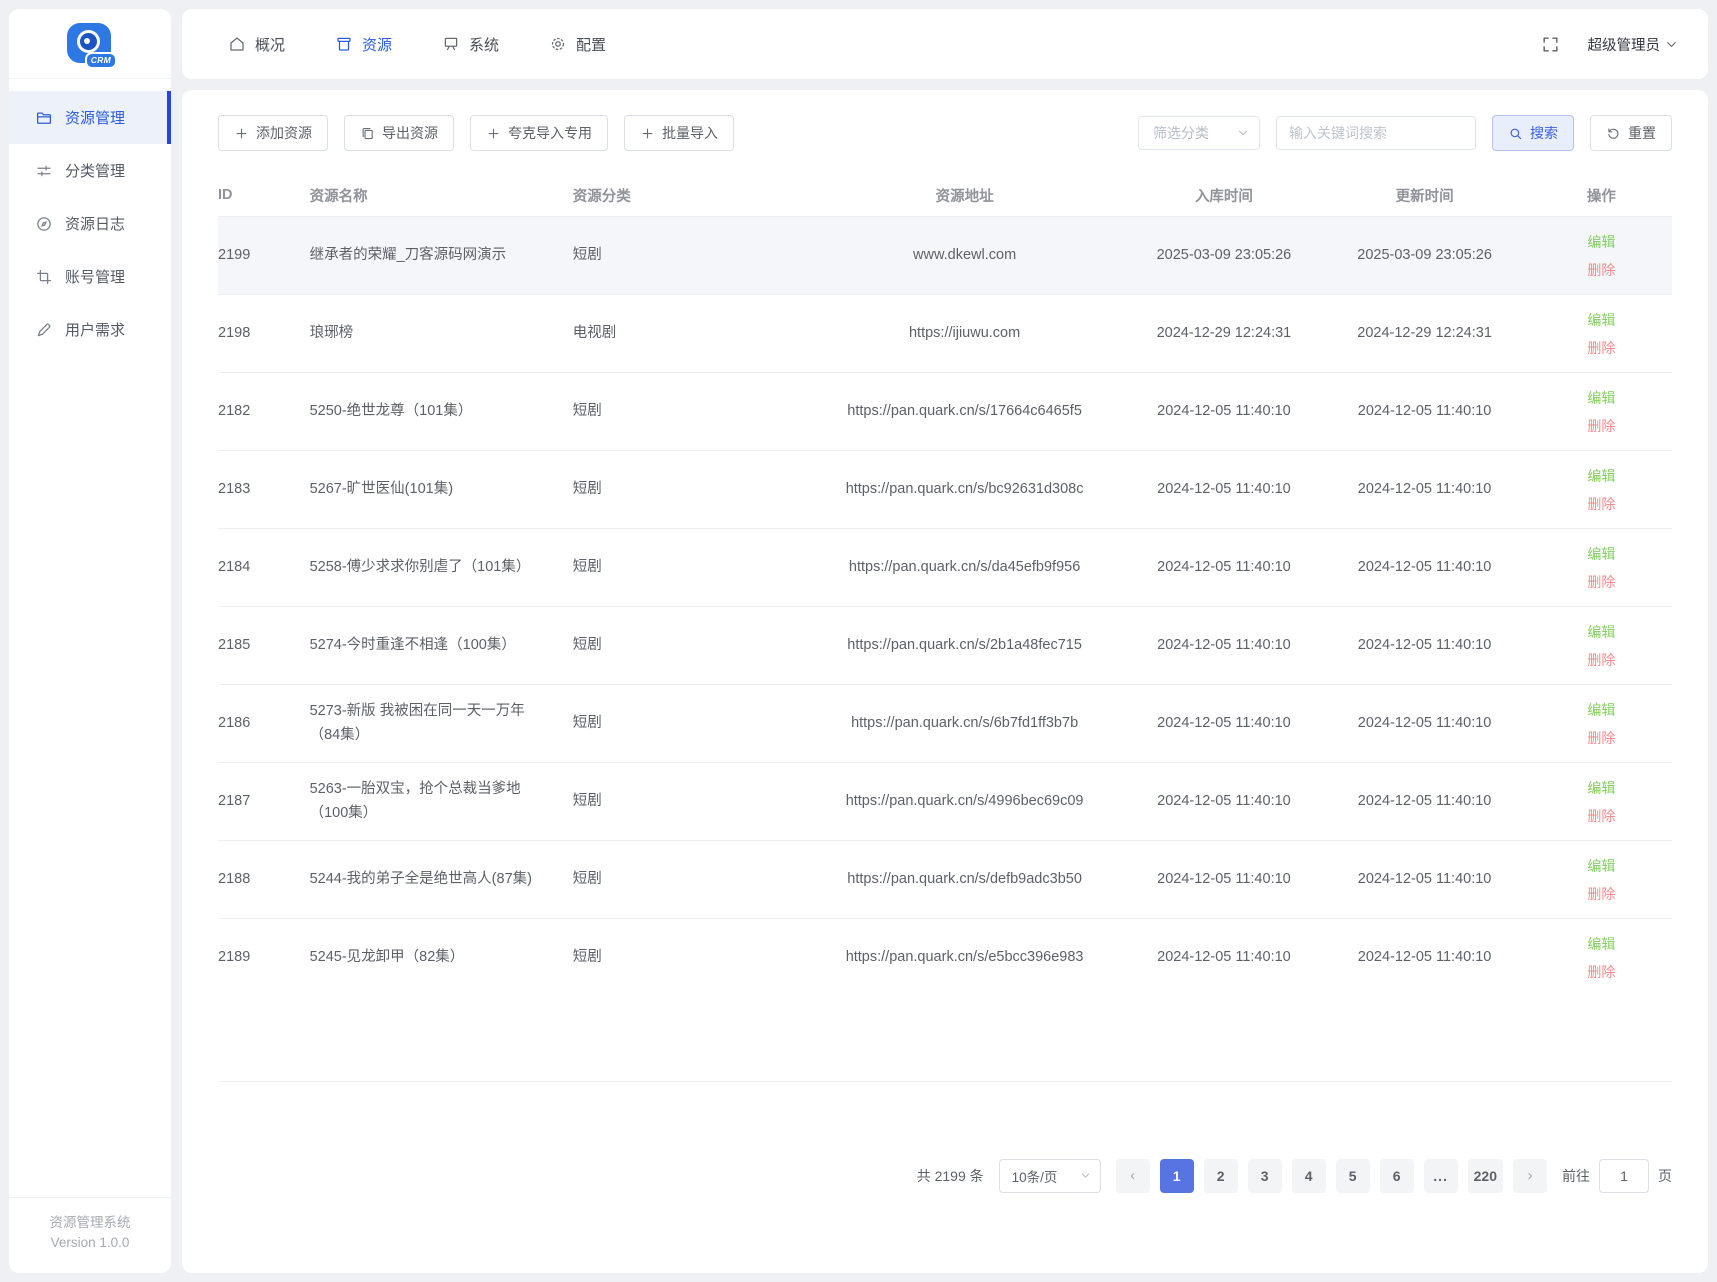 The image size is (1717, 1282). I want to click on button-label: 夸克导入专用, so click(550, 133).